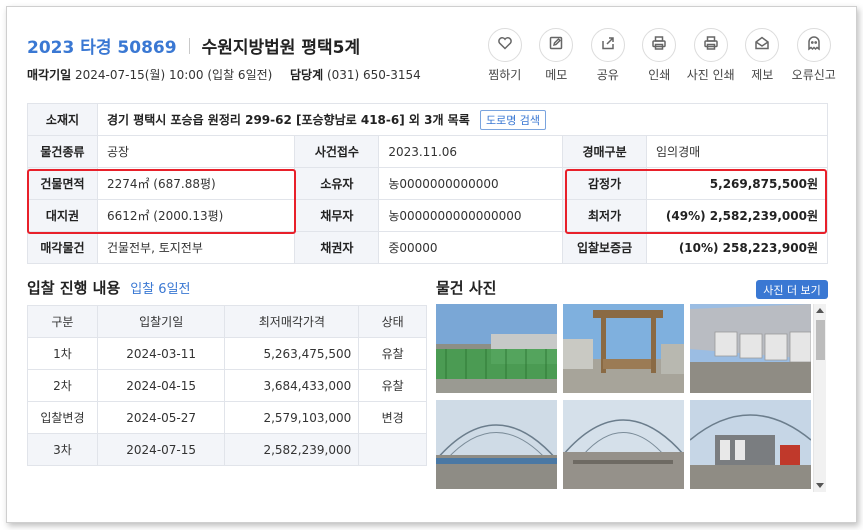  Describe the element at coordinates (161, 385) in the screenshot. I see `bid-date: 2024-04-15` at that location.